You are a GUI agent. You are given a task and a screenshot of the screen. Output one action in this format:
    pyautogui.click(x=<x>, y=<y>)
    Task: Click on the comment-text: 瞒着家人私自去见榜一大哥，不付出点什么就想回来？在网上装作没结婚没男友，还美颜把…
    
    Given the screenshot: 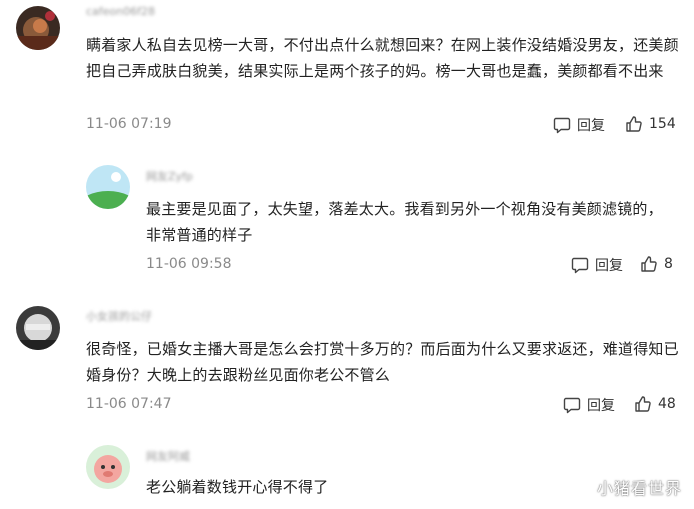 What is the action you would take?
    pyautogui.click(x=382, y=58)
    